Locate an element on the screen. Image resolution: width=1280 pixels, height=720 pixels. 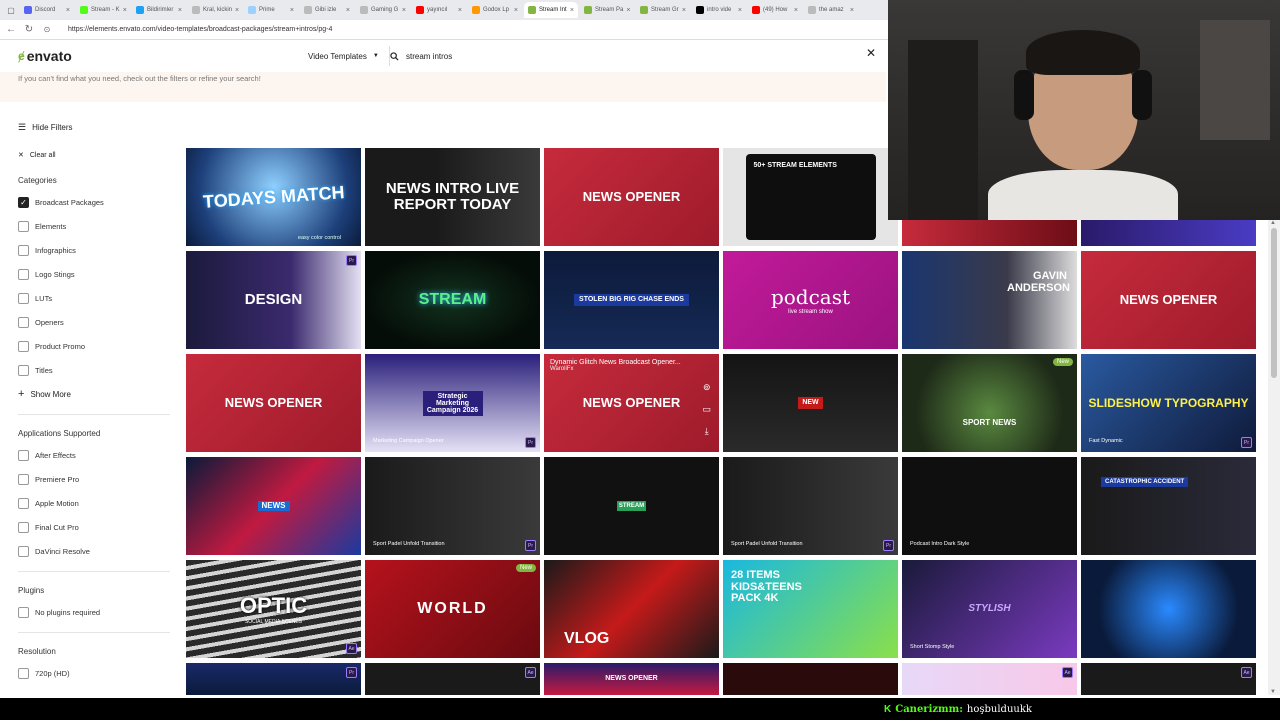
browser-tab: Godox Lp × is located at coordinates (495, 10).